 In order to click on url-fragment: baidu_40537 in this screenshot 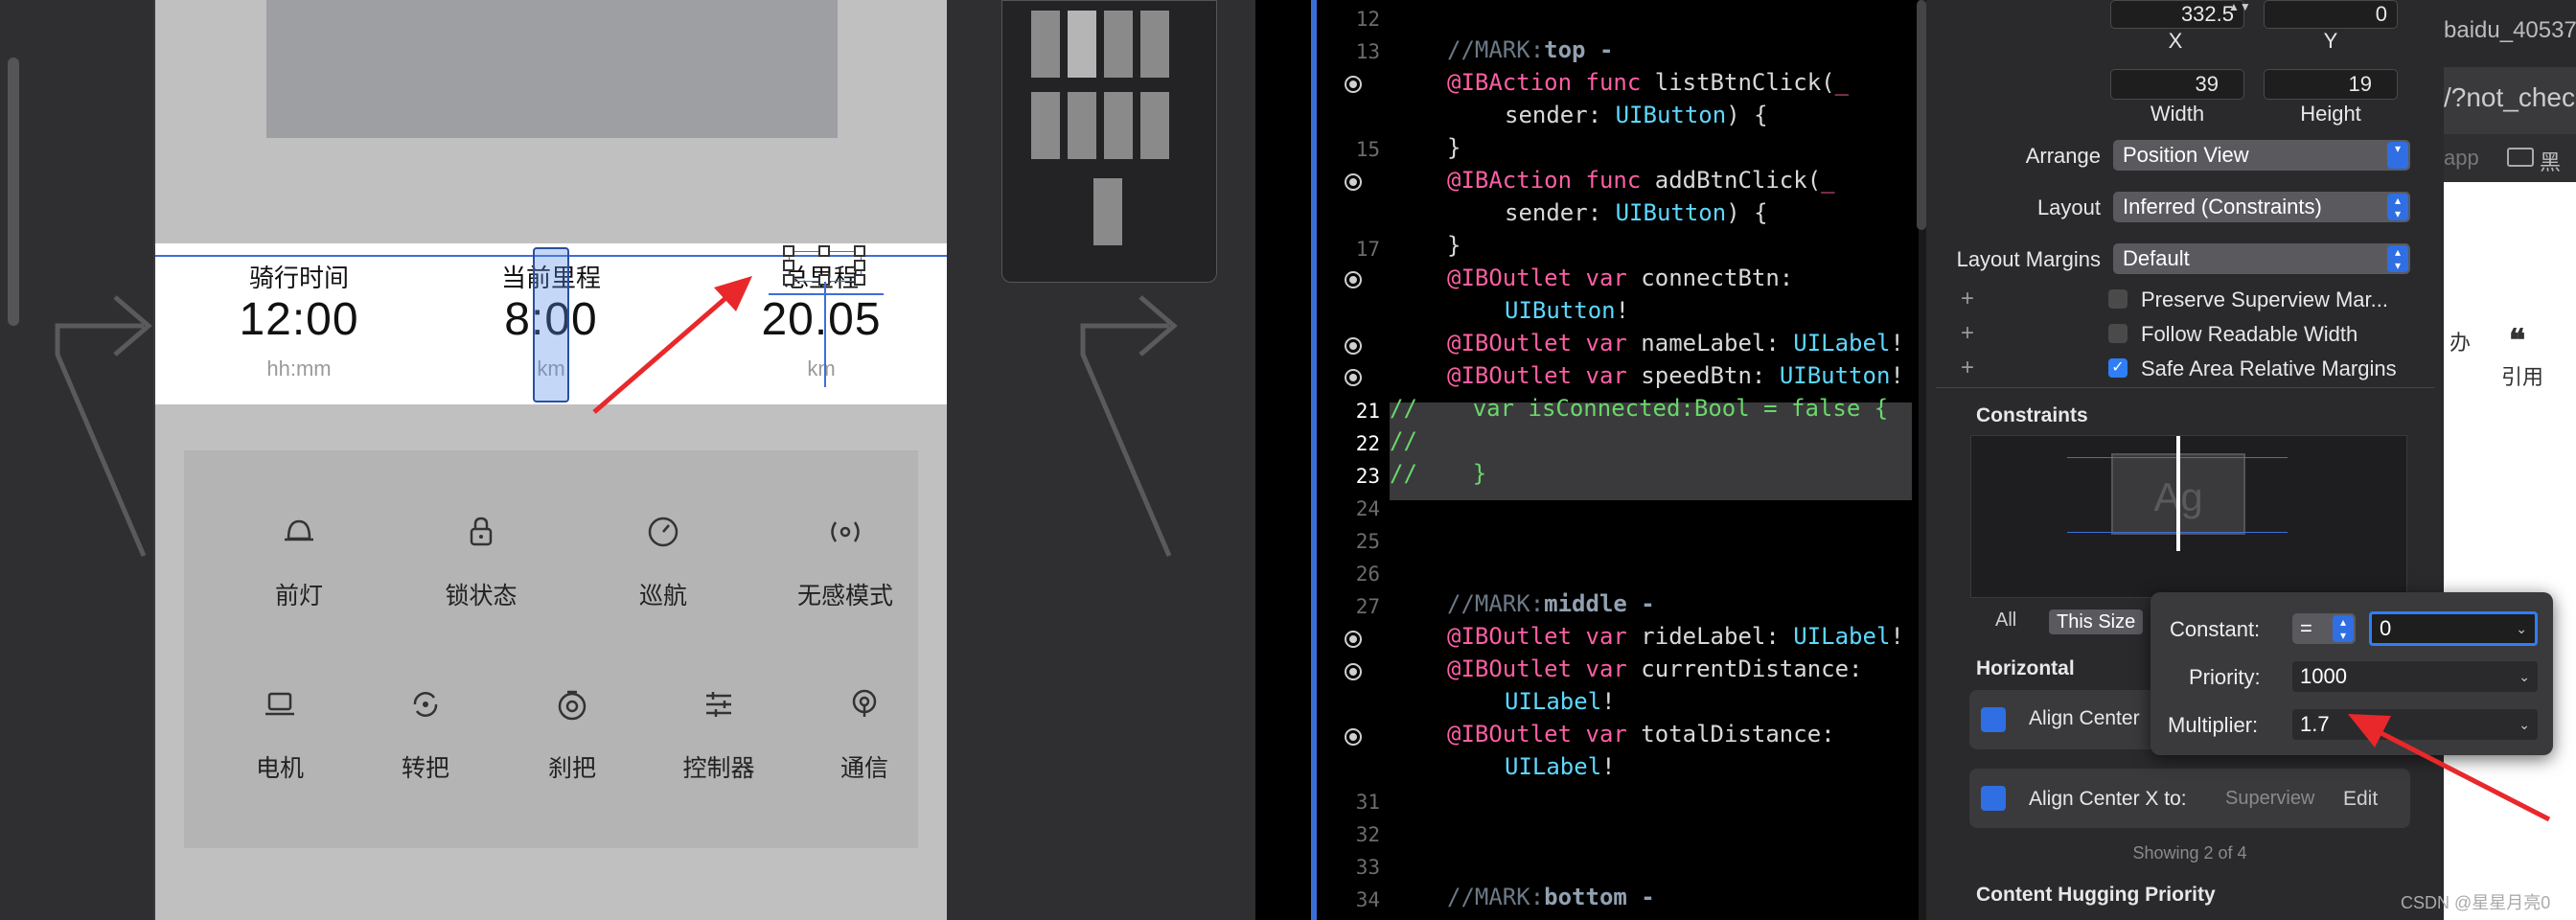, I will do `click(2510, 30)`.